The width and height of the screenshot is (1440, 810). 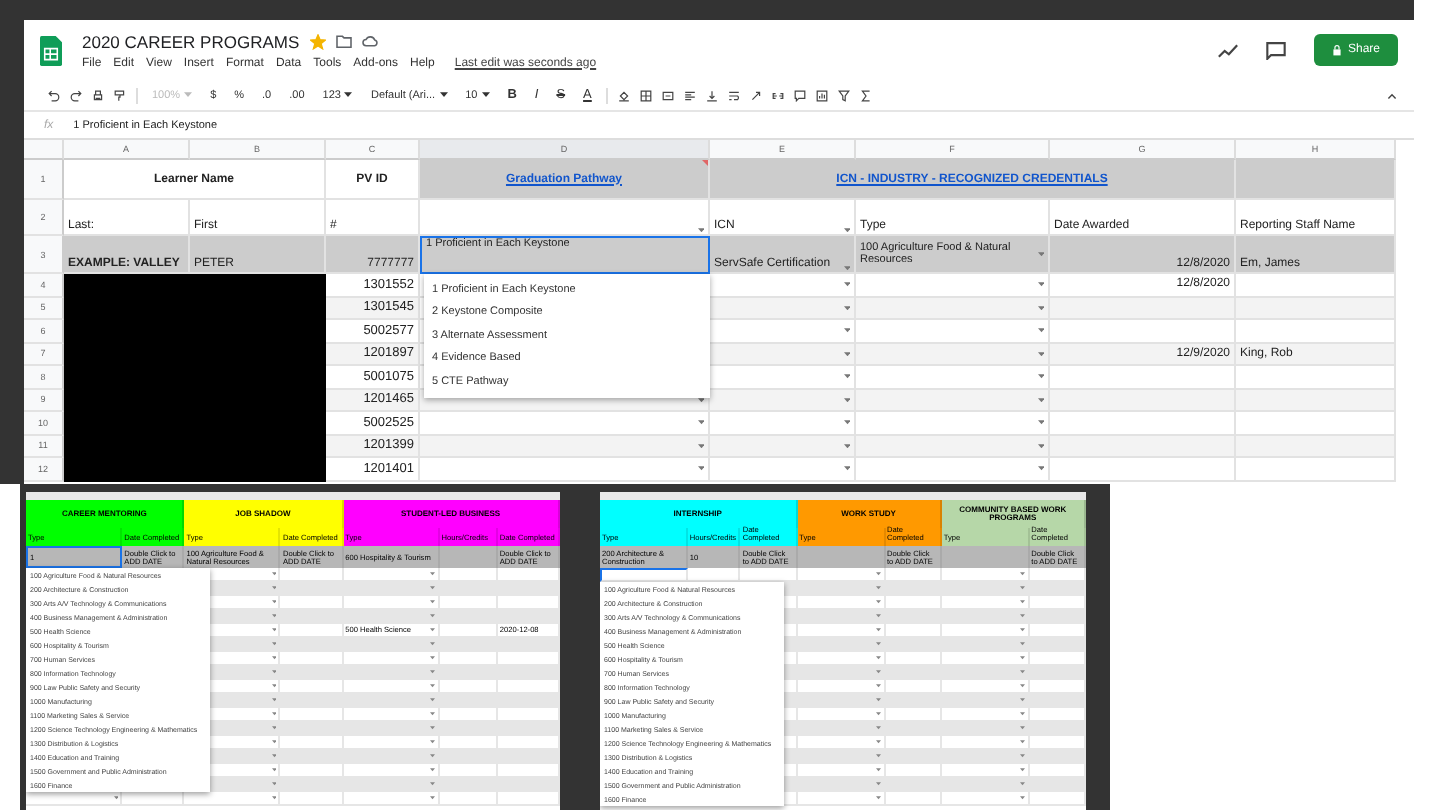 I want to click on print-icon, so click(x=98, y=95).